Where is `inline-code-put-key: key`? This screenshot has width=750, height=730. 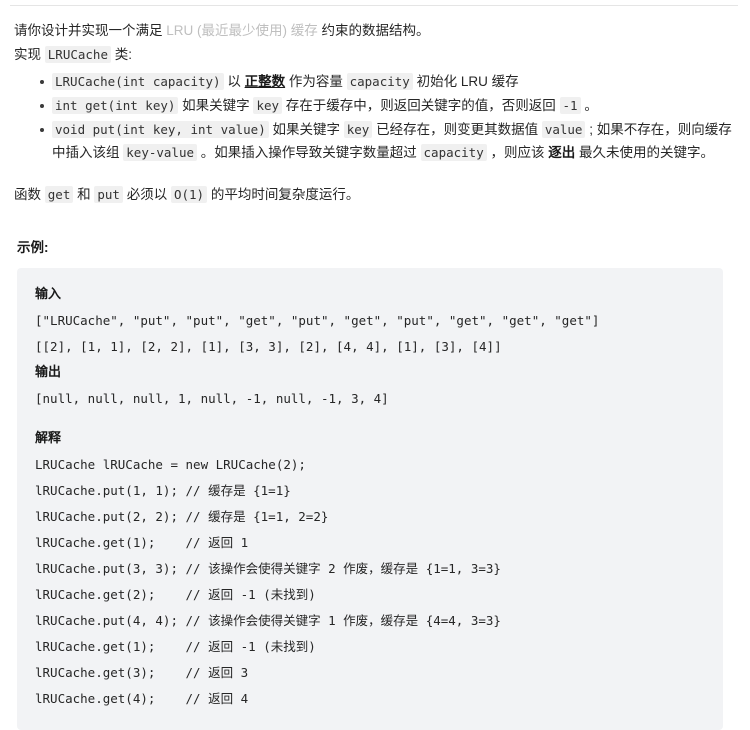
inline-code-put-key: key is located at coordinates (358, 129).